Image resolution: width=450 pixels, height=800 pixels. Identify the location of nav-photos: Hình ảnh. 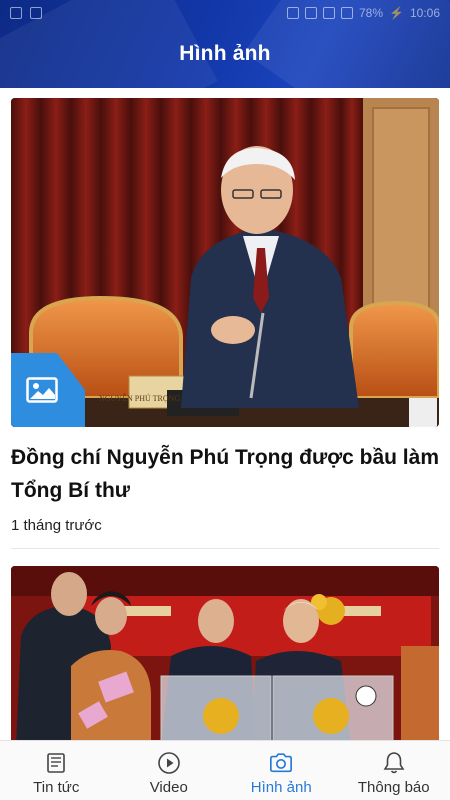
(281, 770).